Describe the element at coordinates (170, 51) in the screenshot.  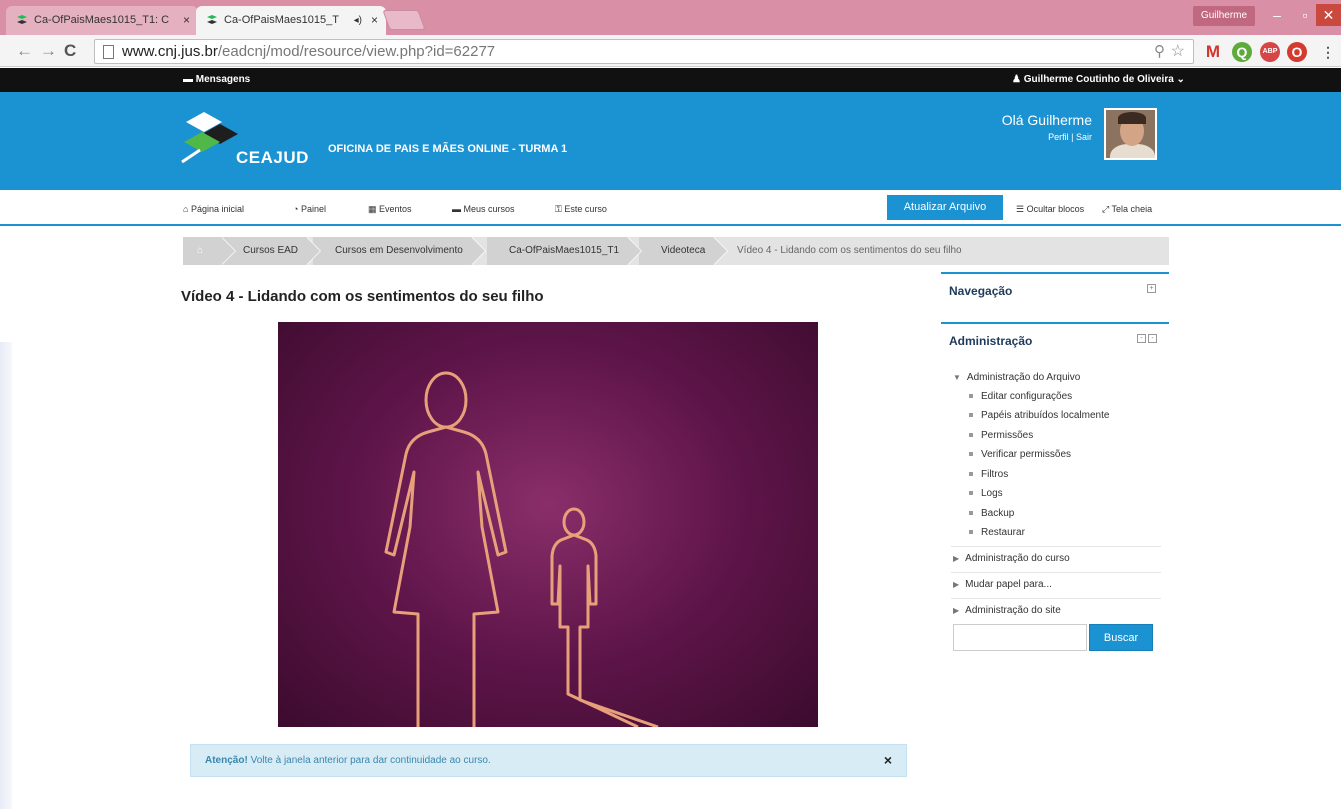
I see `url-host: www.cnj.jus.br` at that location.